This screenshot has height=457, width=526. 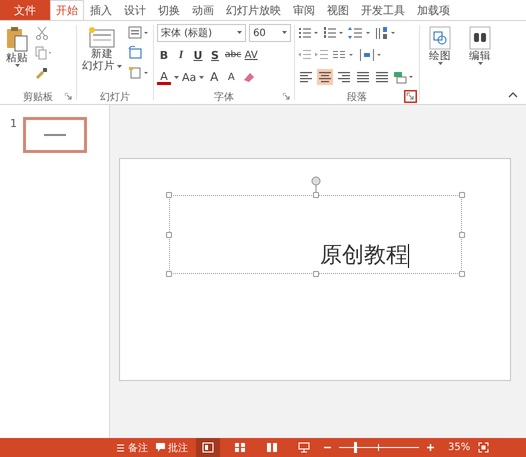 What do you see at coordinates (484, 447) in the screenshot?
I see `fit-to-window-icon` at bounding box center [484, 447].